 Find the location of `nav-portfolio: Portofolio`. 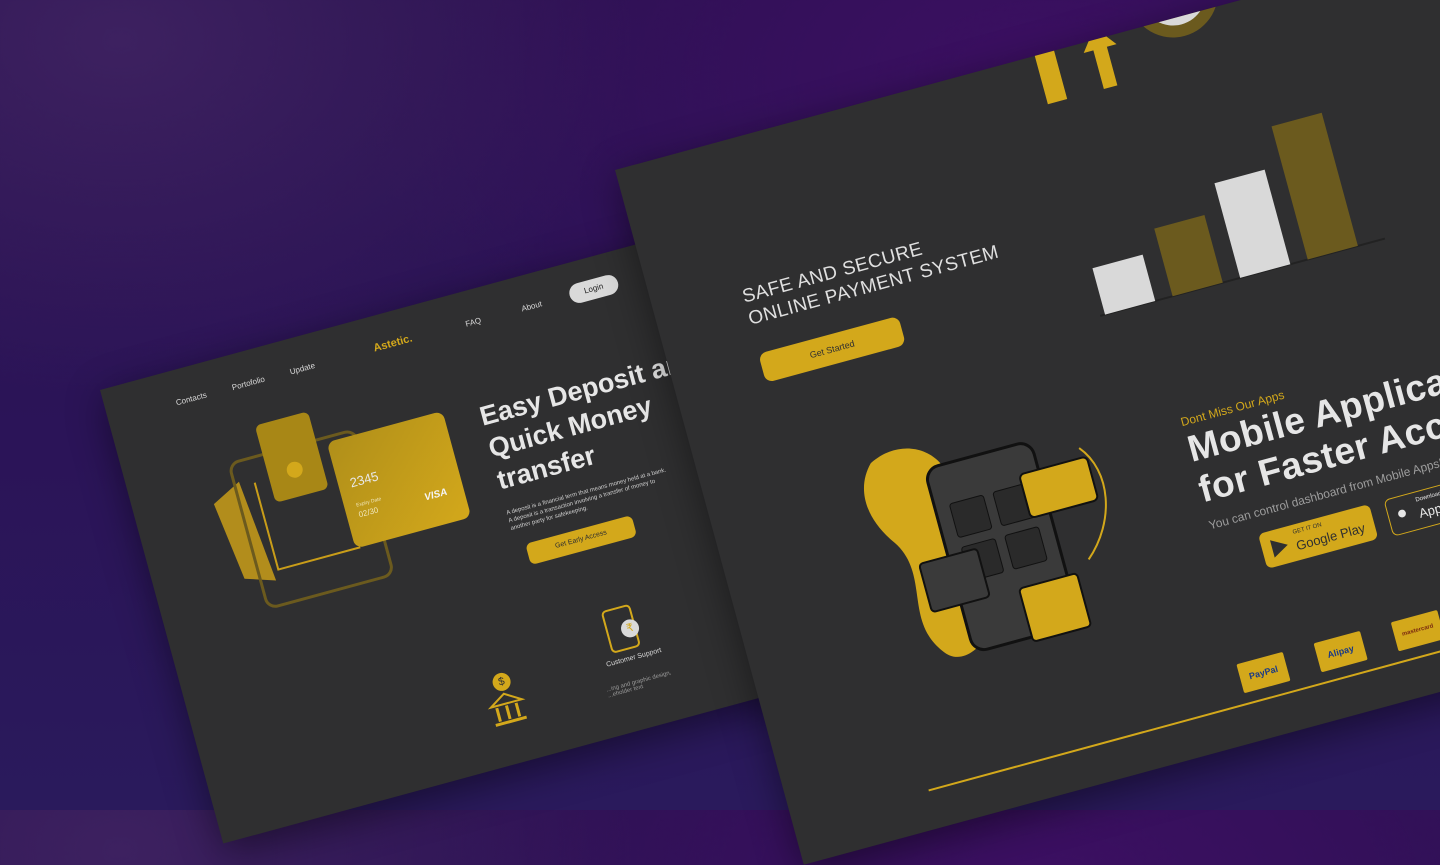

nav-portfolio: Portofolio is located at coordinates (248, 384).